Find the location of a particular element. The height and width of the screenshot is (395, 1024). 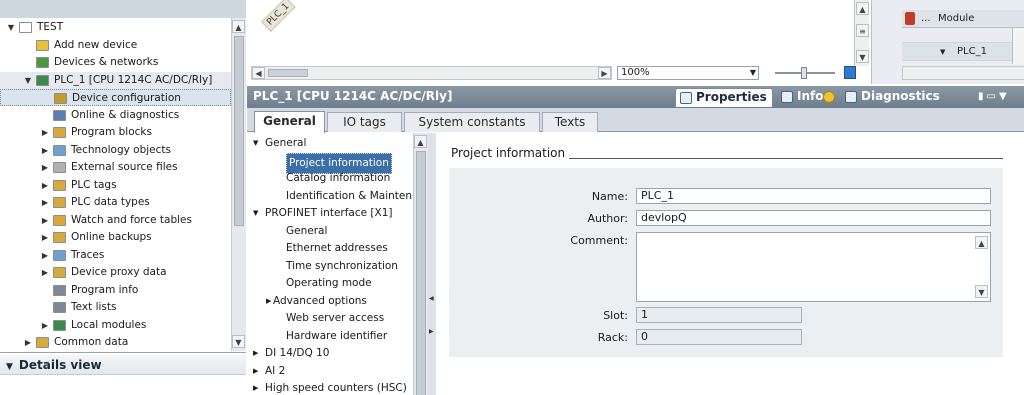

scroll-right-icon: ▶ is located at coordinates (604, 73).